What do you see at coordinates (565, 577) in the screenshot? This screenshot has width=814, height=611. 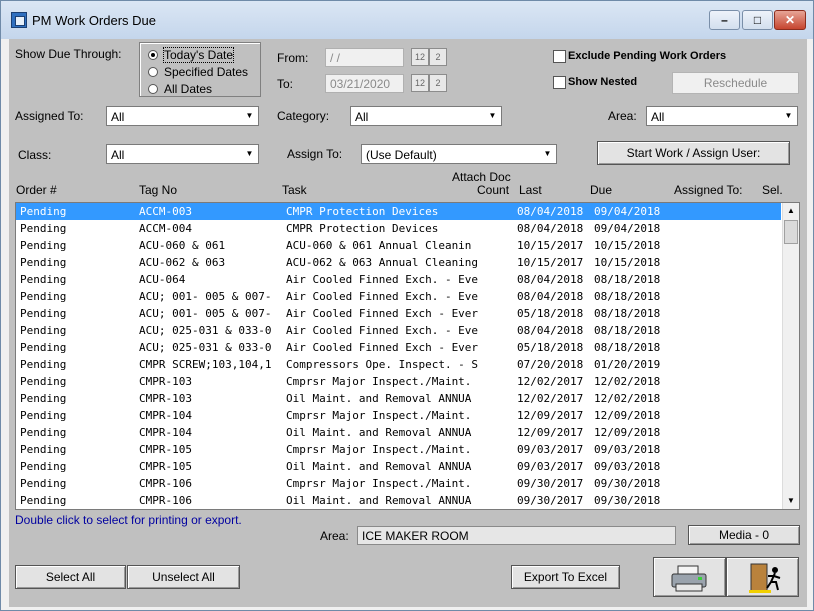 I see `export-to-excel-button: Export To Excel` at bounding box center [565, 577].